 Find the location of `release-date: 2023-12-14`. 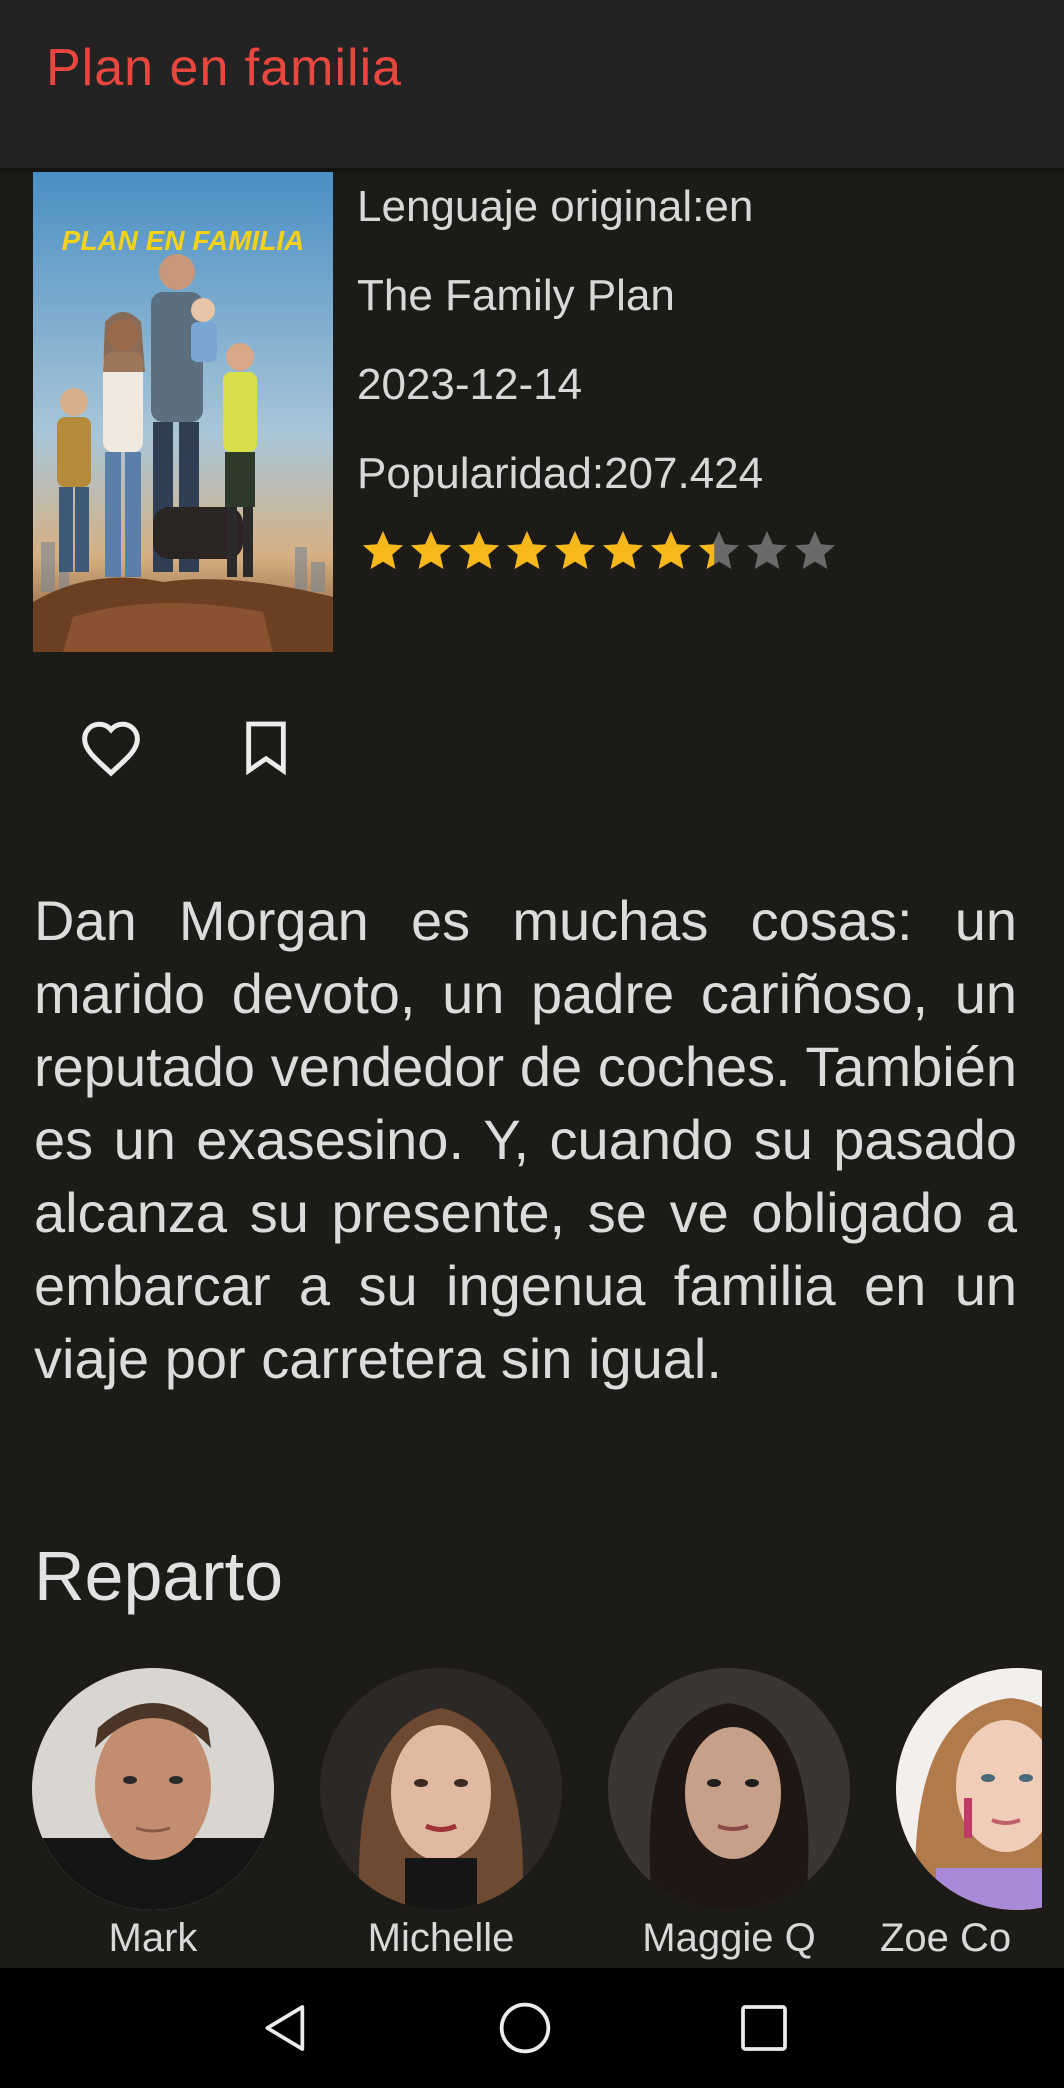

release-date: 2023-12-14 is located at coordinates (470, 384).